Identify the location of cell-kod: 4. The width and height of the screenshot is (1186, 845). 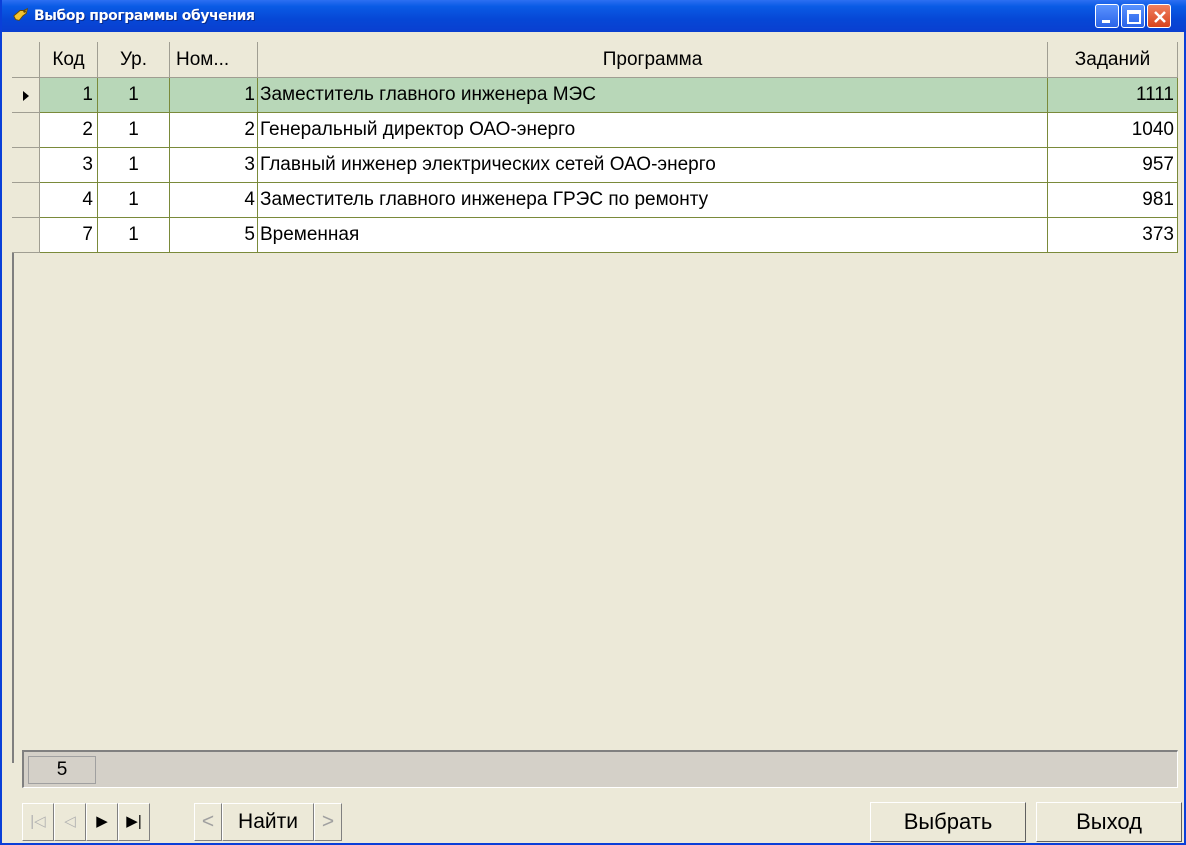
(69, 200).